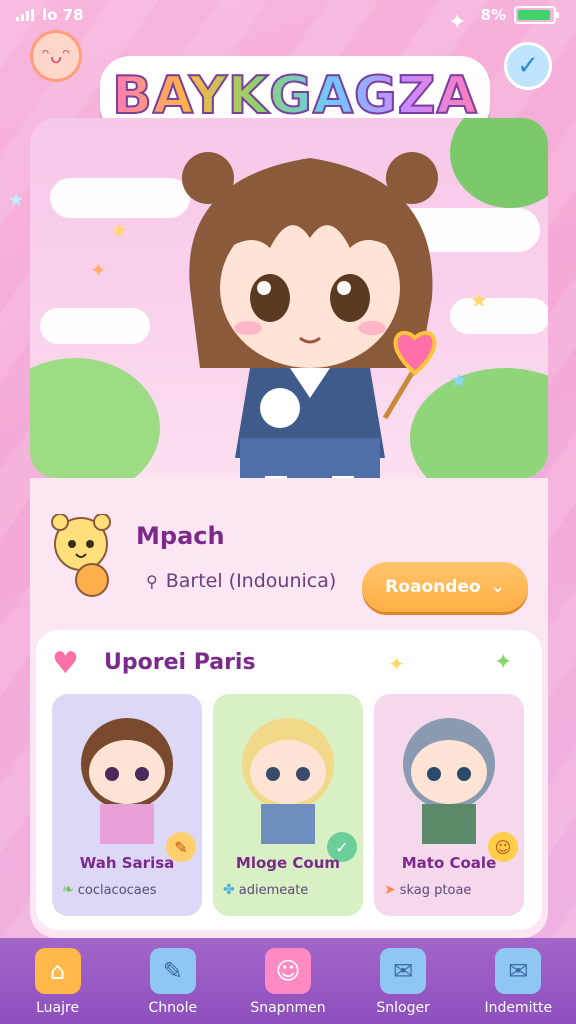 The image size is (576, 1024). Describe the element at coordinates (152, 581) in the screenshot. I see `user-icon: ⚲` at that location.